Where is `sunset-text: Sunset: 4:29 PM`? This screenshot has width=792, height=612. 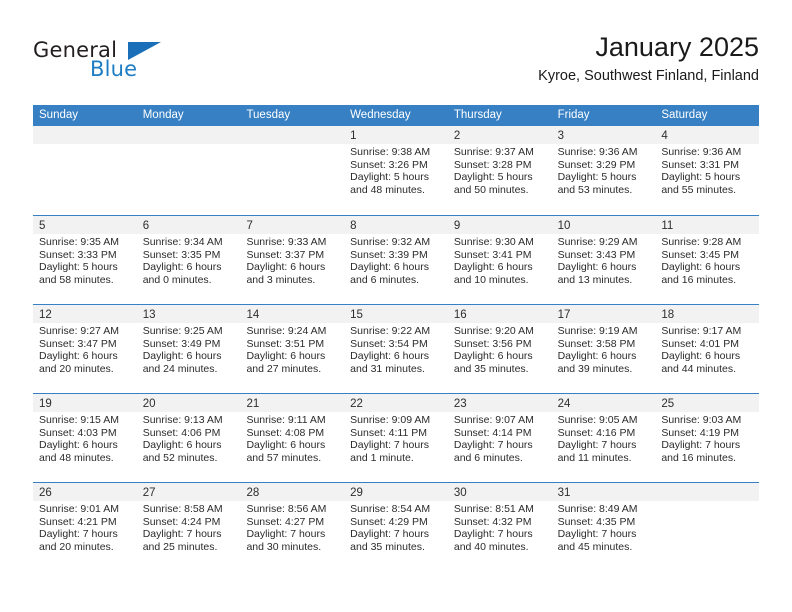 sunset-text: Sunset: 4:29 PM is located at coordinates (389, 521).